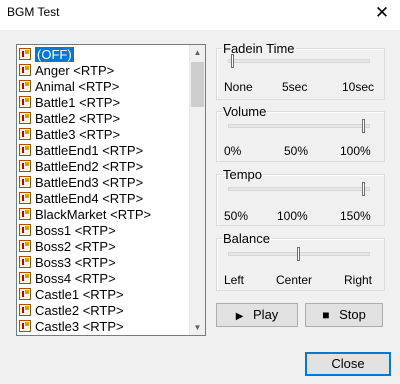 The width and height of the screenshot is (400, 384). I want to click on list-item: Castle2 <RTP>, so click(105, 311).